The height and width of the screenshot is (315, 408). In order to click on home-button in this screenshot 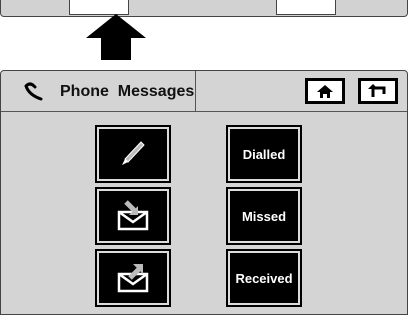, I will do `click(325, 91)`.